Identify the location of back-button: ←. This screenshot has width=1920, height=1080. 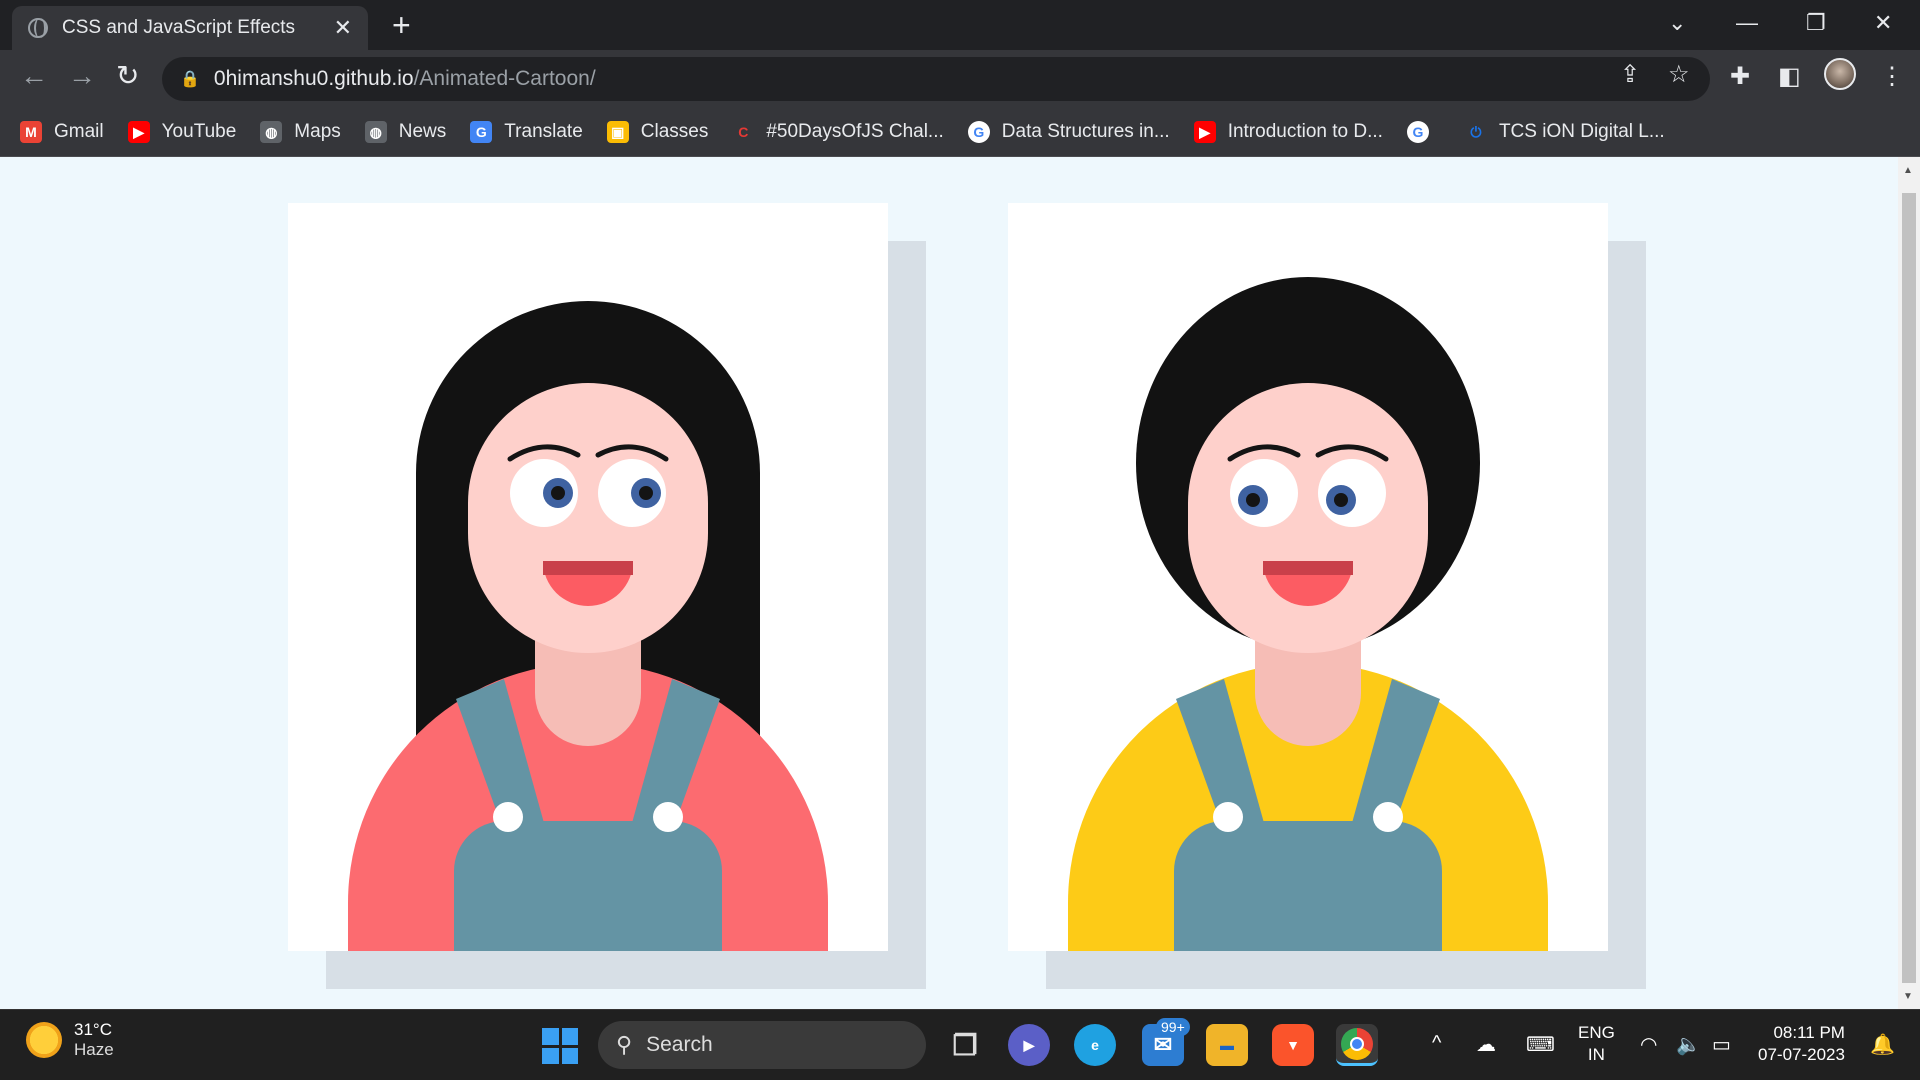
(34, 76).